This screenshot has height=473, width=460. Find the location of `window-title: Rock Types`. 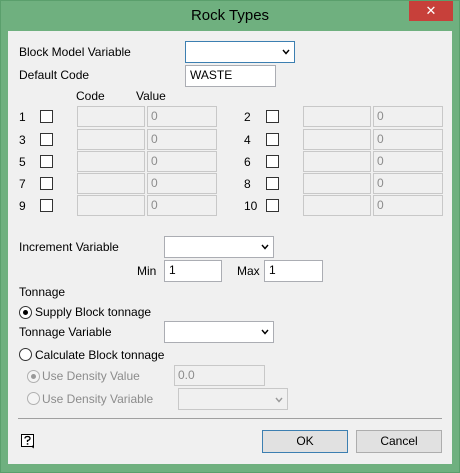

window-title: Rock Types is located at coordinates (230, 15).